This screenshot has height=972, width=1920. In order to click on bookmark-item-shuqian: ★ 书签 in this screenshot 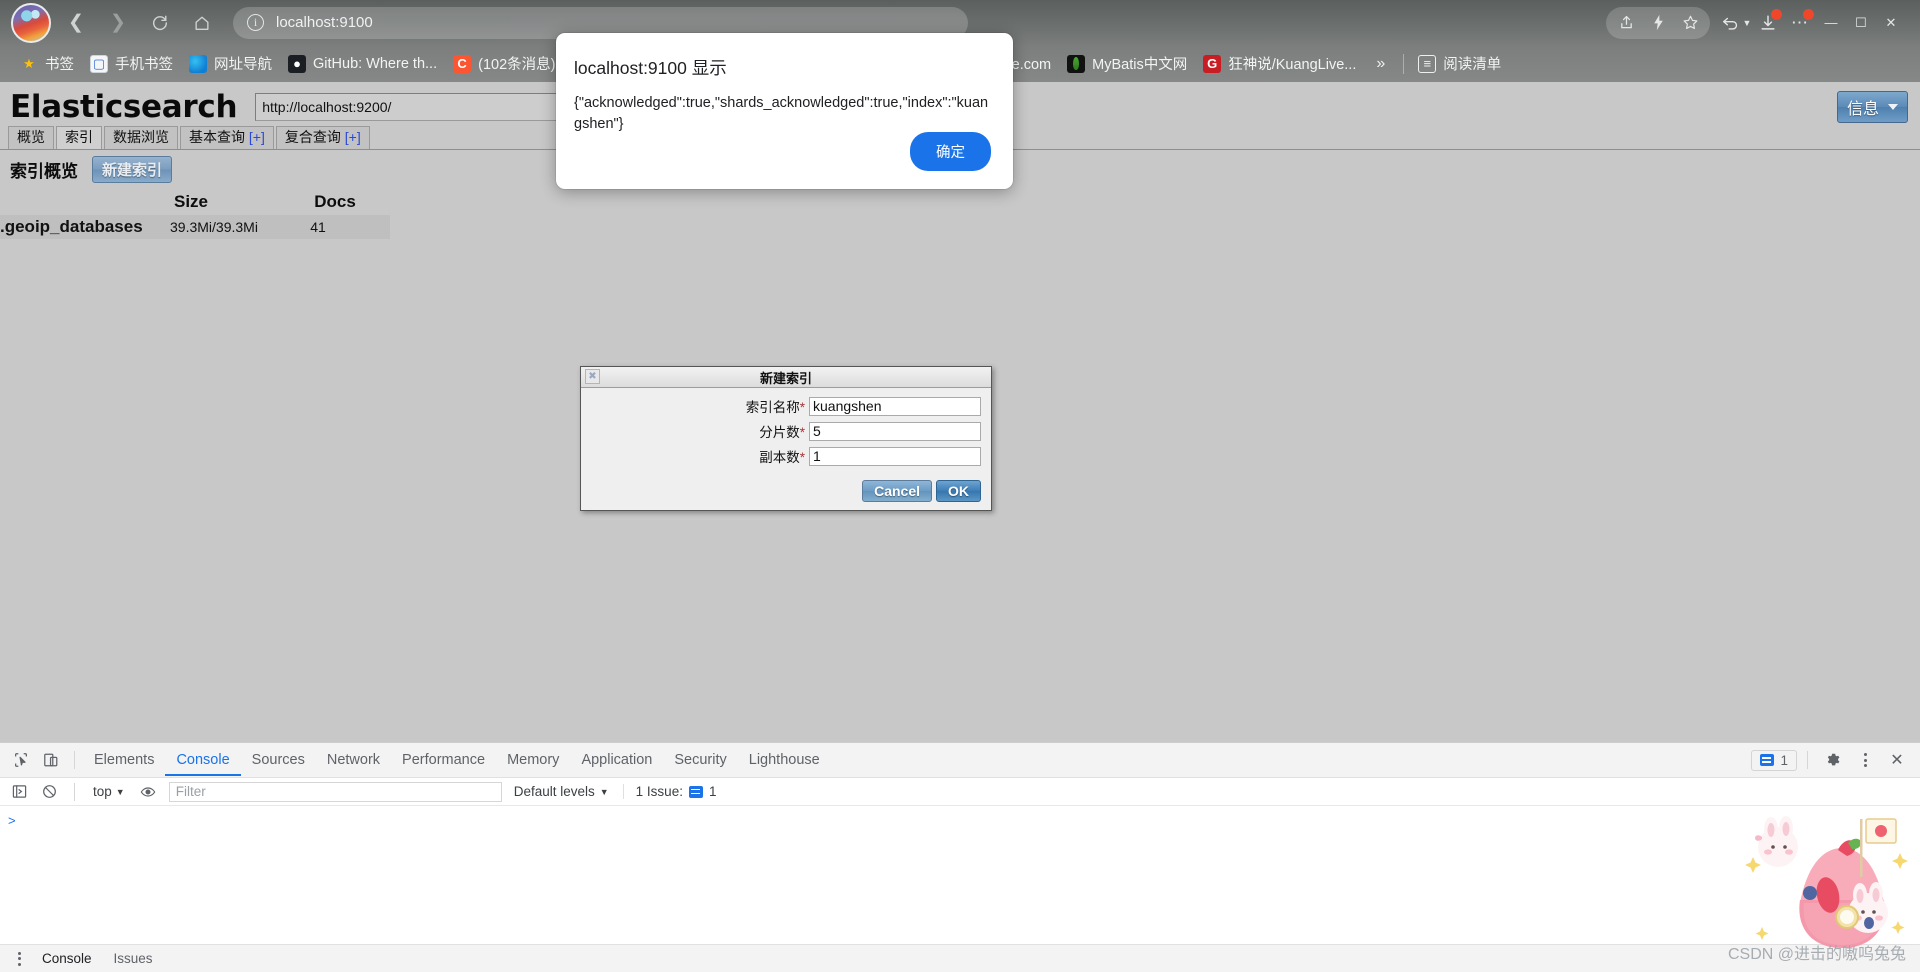, I will do `click(47, 64)`.